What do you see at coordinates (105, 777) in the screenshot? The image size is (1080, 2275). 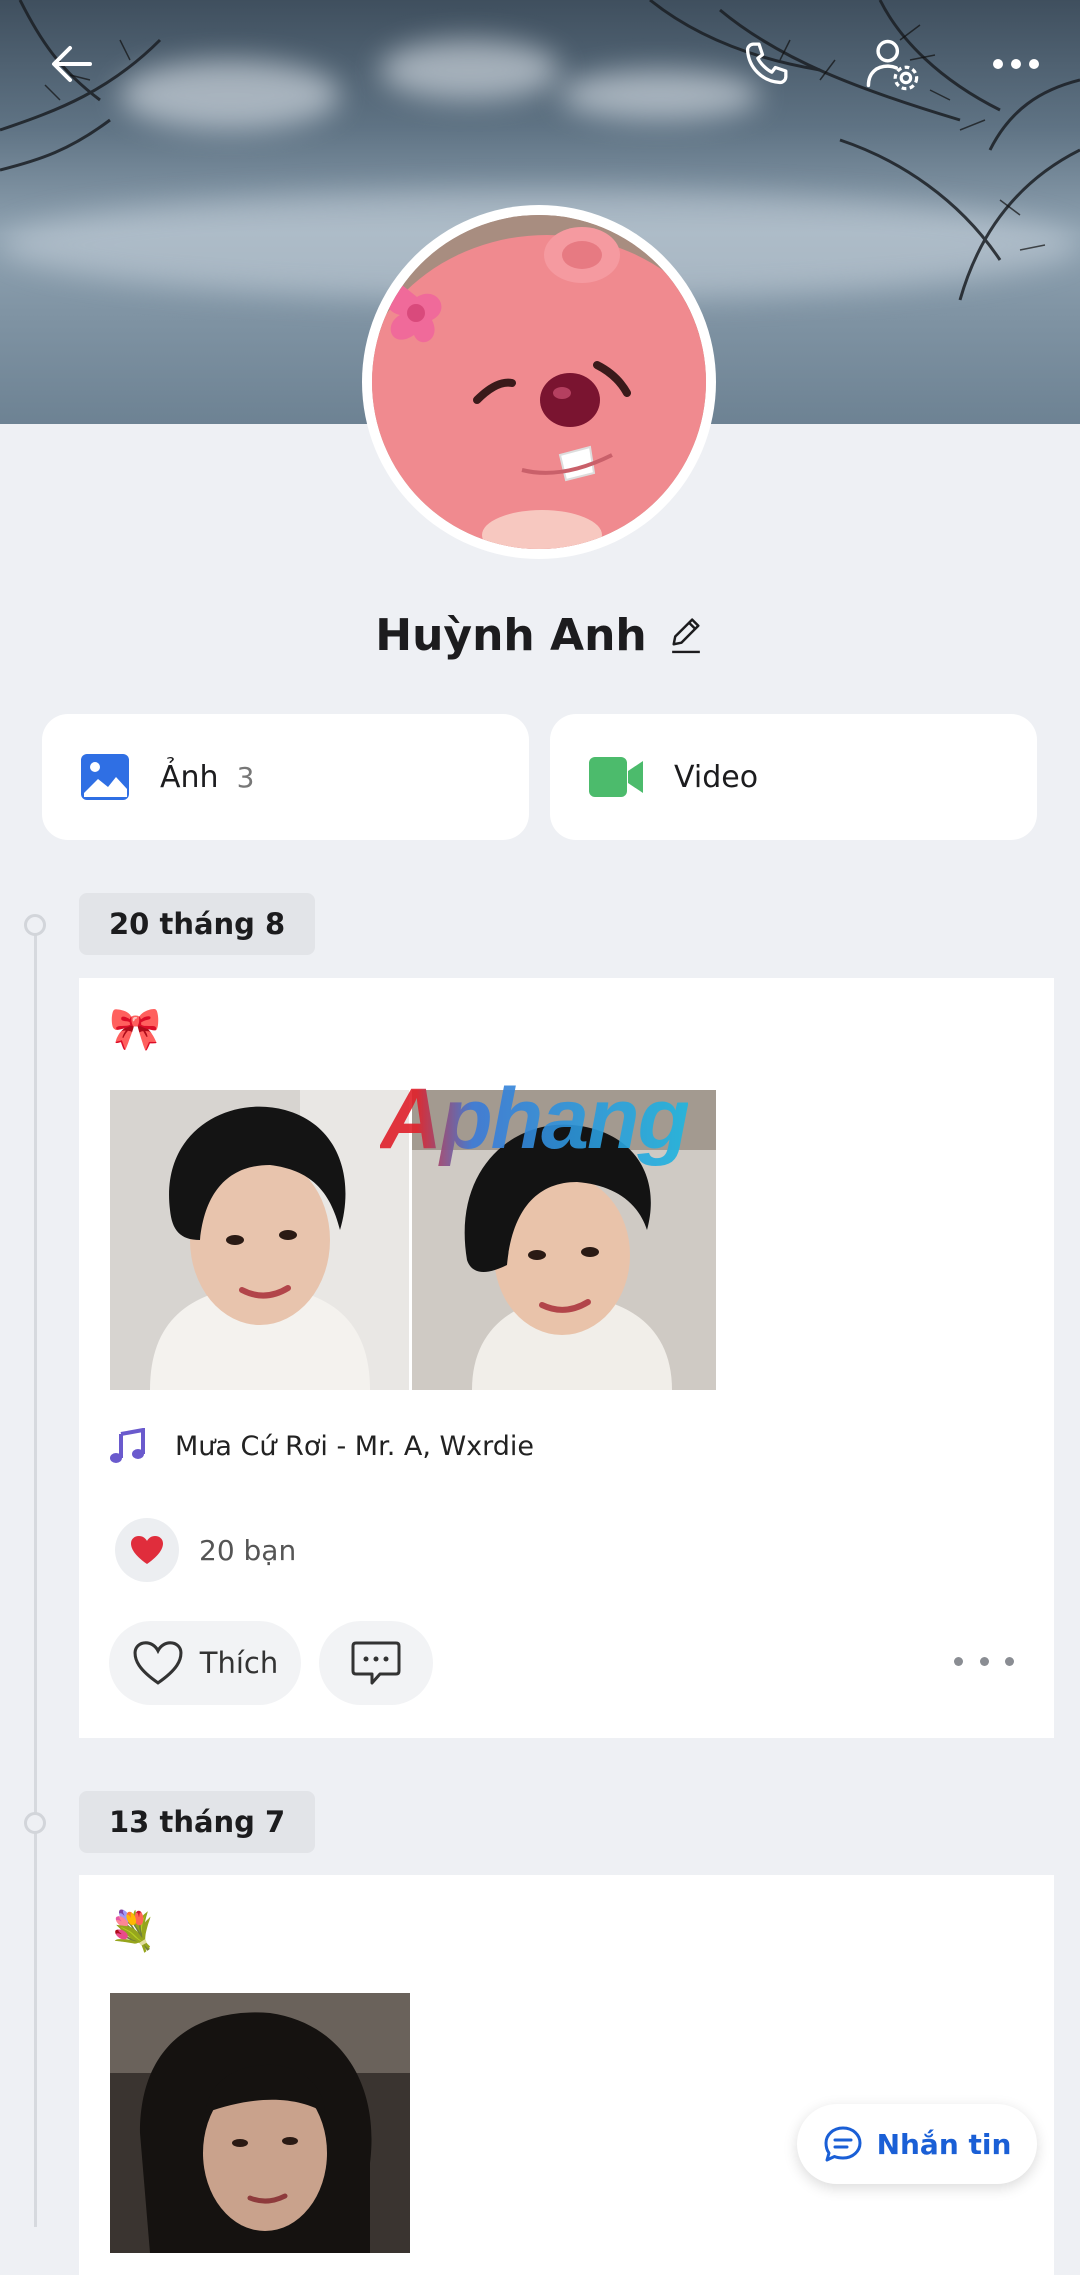 I see `photo-icon` at bounding box center [105, 777].